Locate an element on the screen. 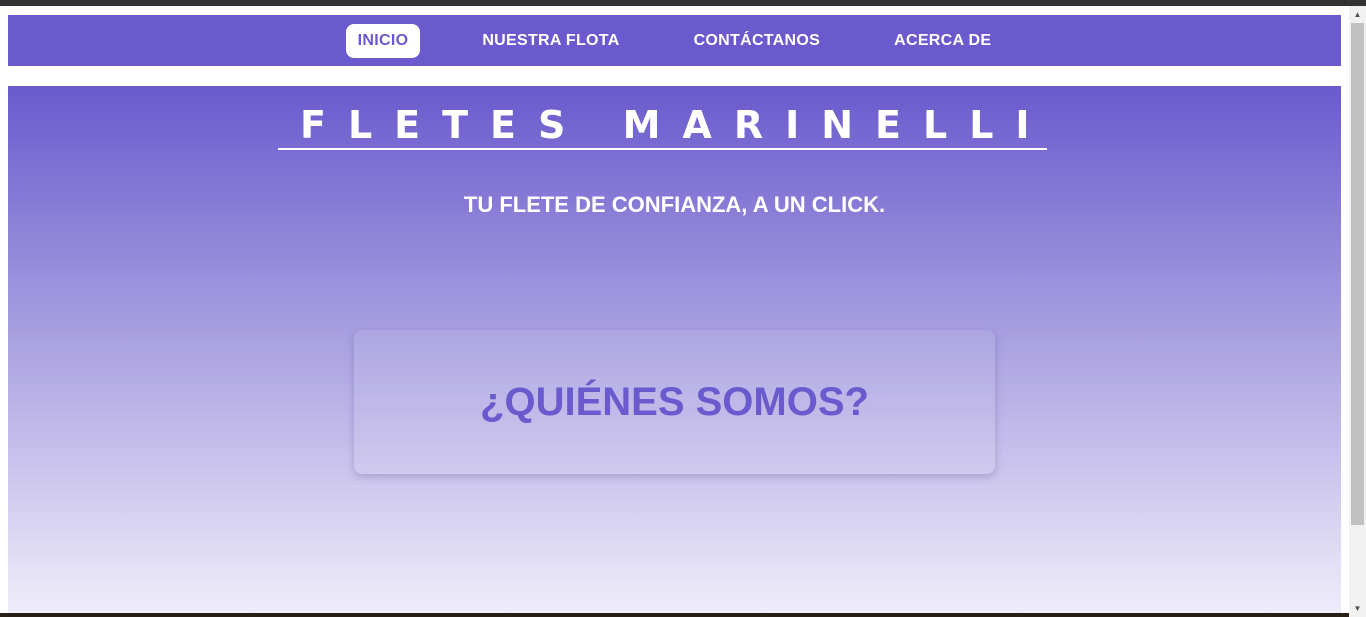  scroll-up-arrow-icon: ▲ is located at coordinates (1357, 14).